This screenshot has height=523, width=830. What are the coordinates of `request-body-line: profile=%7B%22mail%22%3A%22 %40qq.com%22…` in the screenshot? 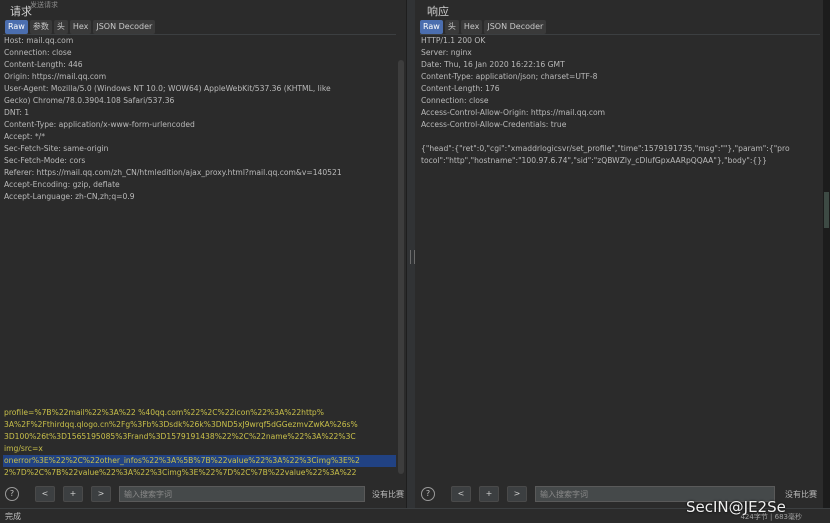 It's located at (164, 412).